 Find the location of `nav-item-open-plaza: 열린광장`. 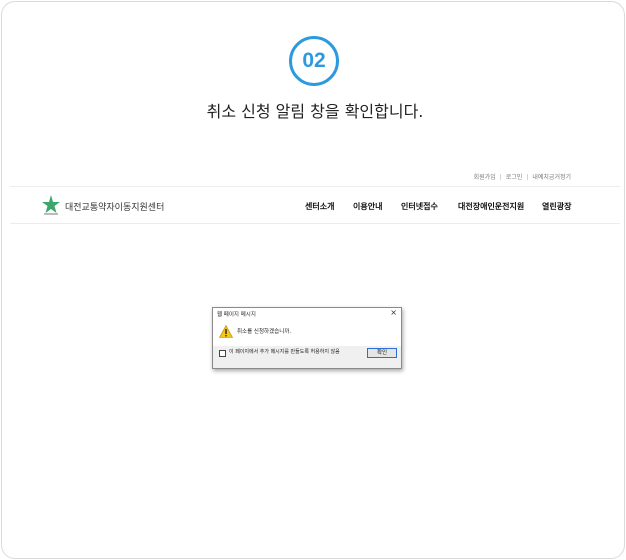

nav-item-open-plaza: 열린광장 is located at coordinates (556, 206).